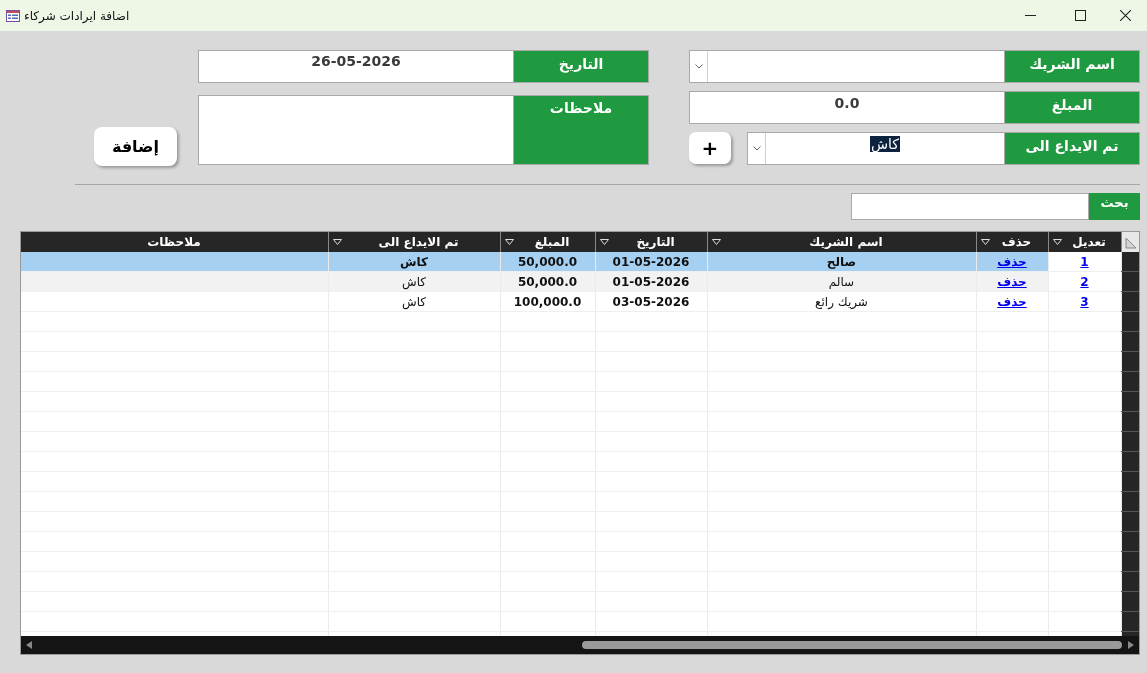 This screenshot has width=1147, height=673. I want to click on field-label: التاريخ, so click(581, 66).